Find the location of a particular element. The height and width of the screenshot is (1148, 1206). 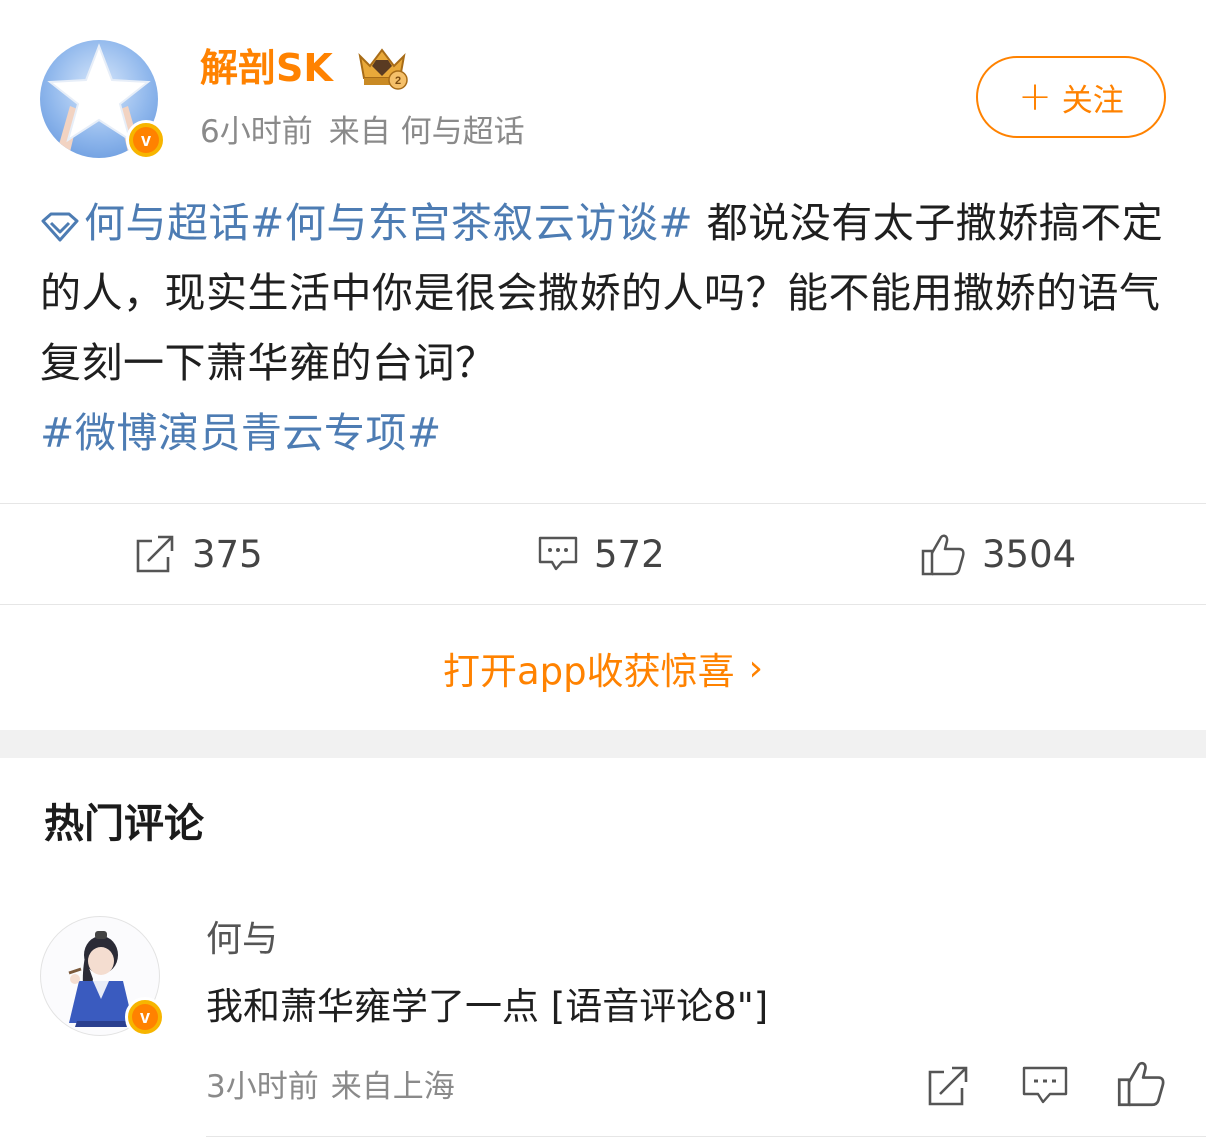

follow-button: + 关注 is located at coordinates (1071, 97).